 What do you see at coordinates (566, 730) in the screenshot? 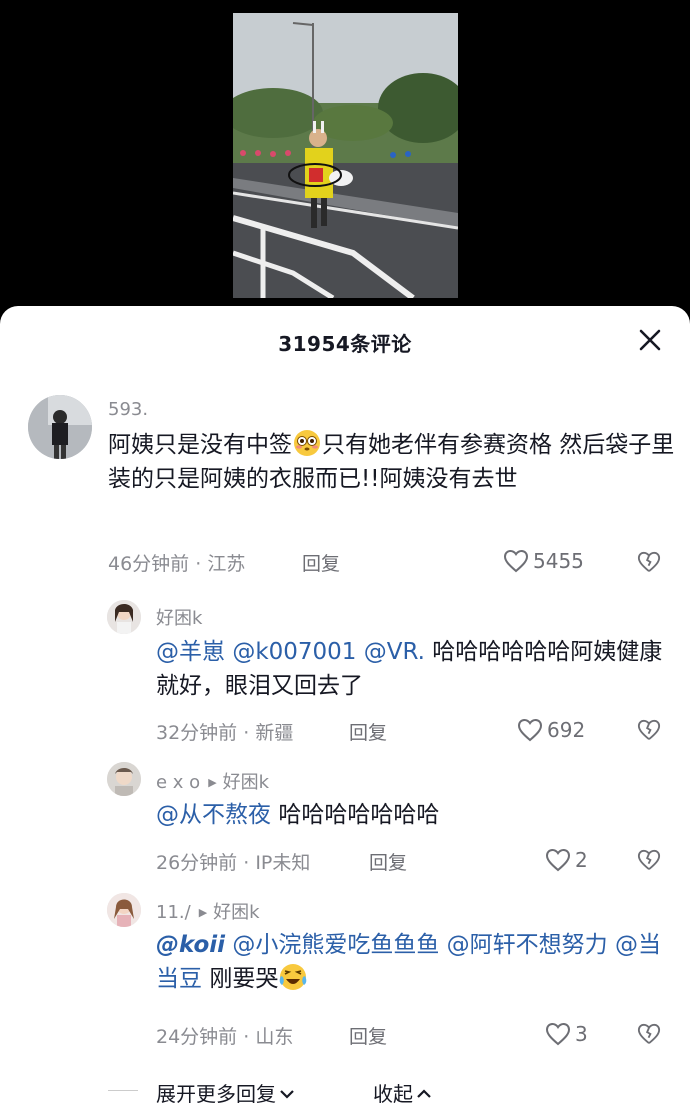
I see `like-count: 692` at bounding box center [566, 730].